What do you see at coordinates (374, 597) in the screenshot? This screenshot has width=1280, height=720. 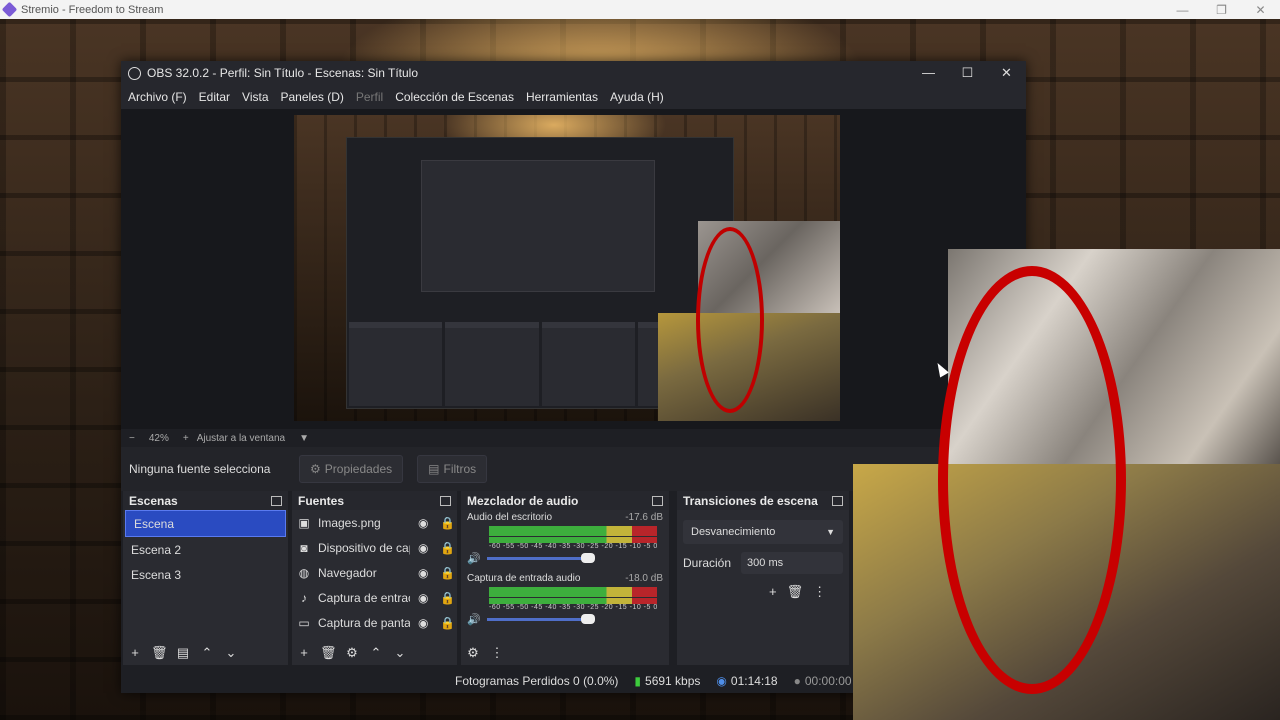 I see `source-item: ♪ Captura de entrac ◉ 🔒` at bounding box center [374, 597].